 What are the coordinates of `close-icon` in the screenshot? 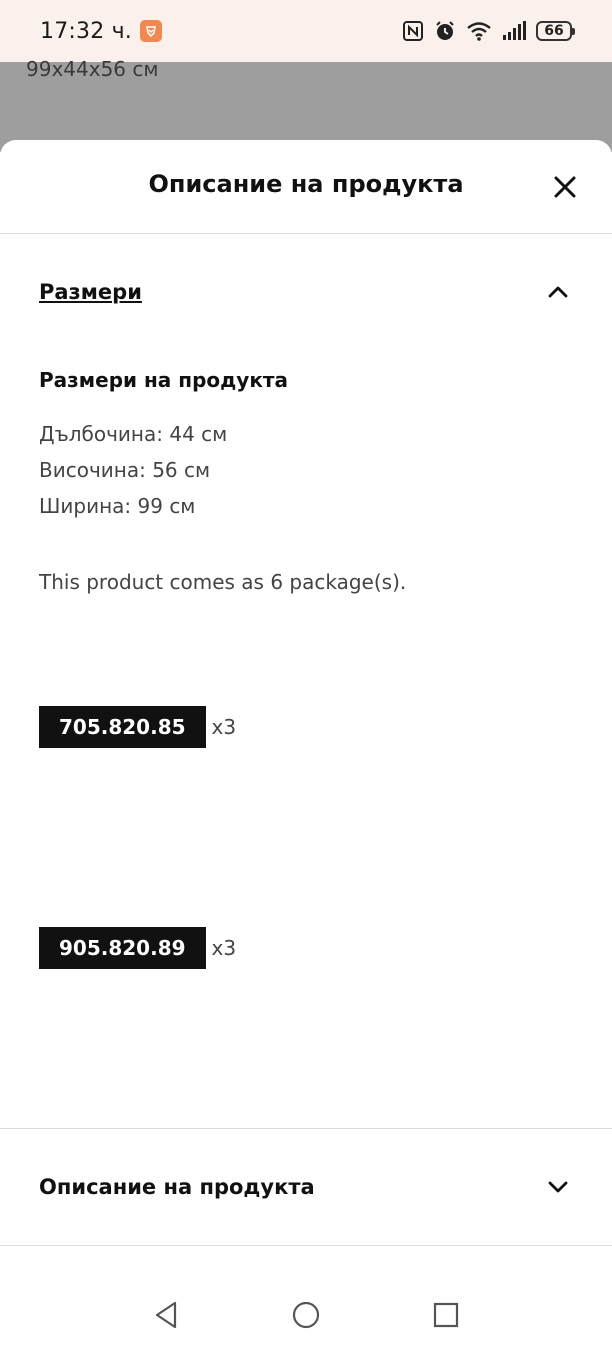 It's located at (565, 187).